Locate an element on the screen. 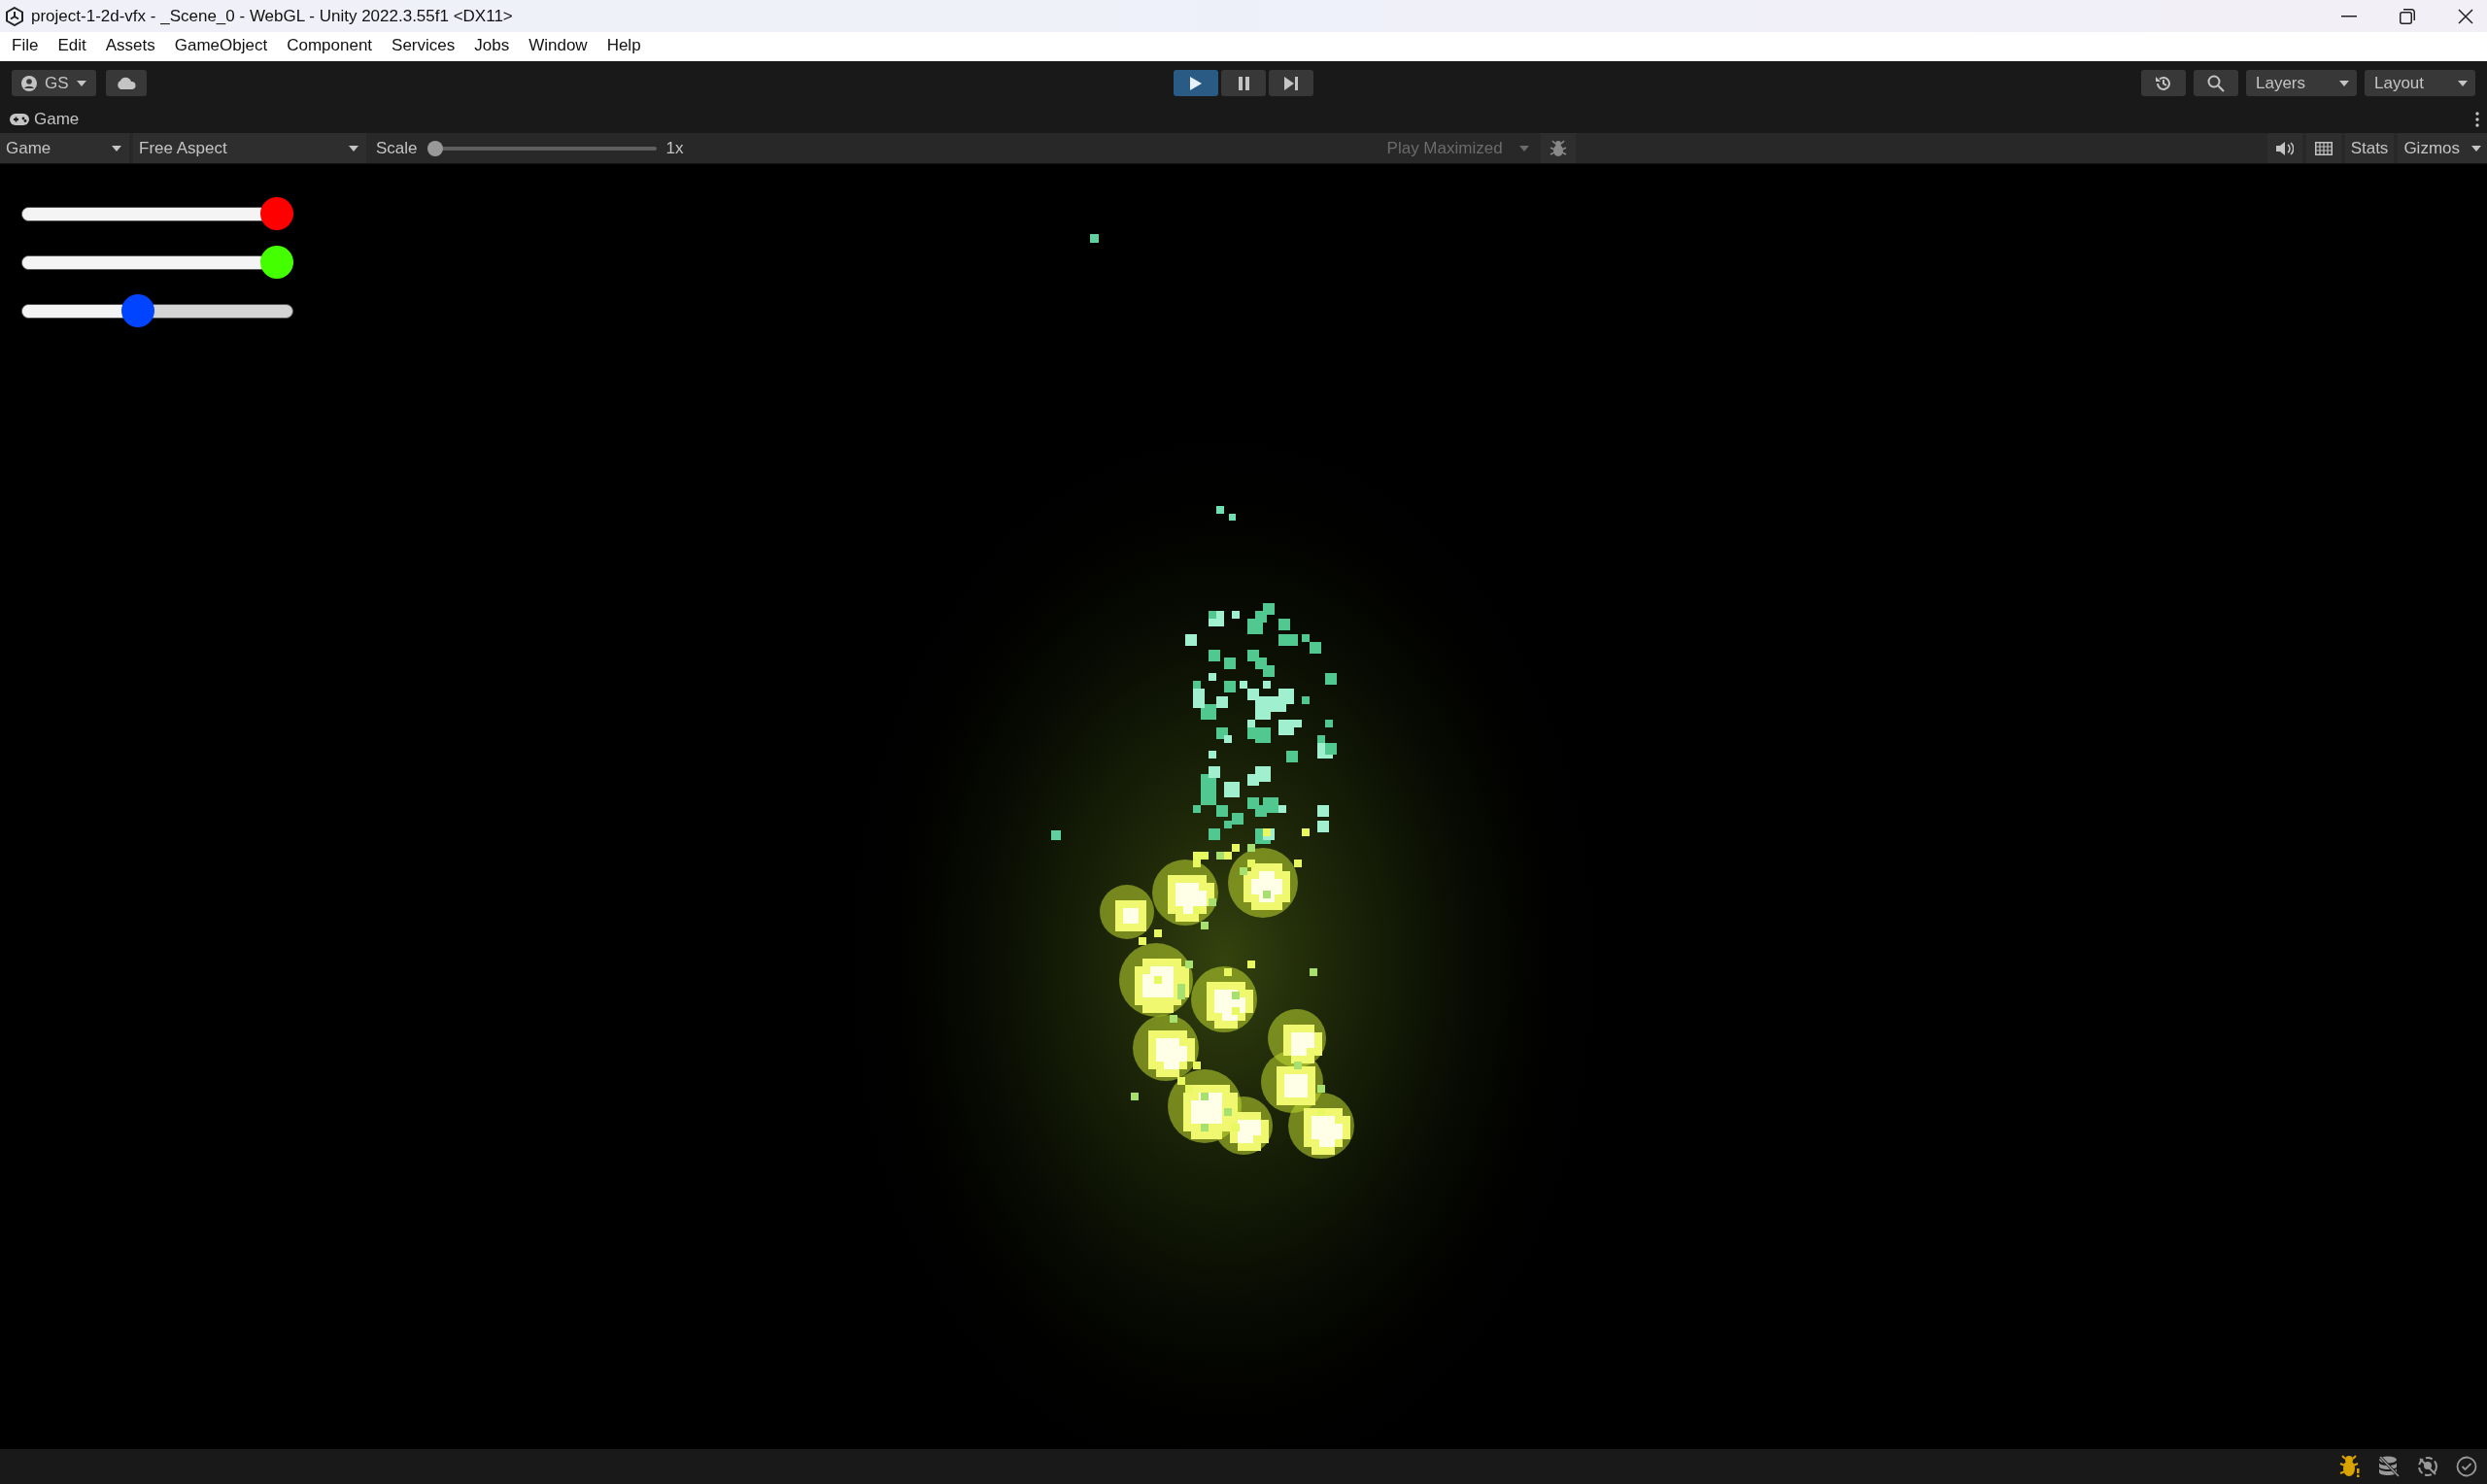  search-icon is located at coordinates (2216, 83).